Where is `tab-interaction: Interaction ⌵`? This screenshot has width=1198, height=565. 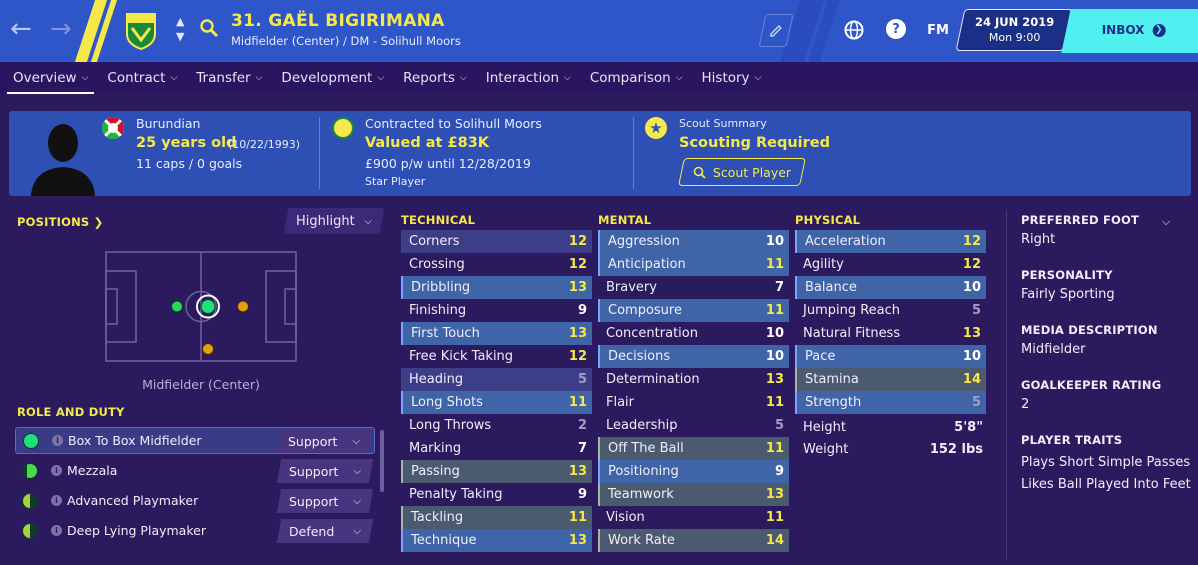 tab-interaction: Interaction ⌵ is located at coordinates (528, 78).